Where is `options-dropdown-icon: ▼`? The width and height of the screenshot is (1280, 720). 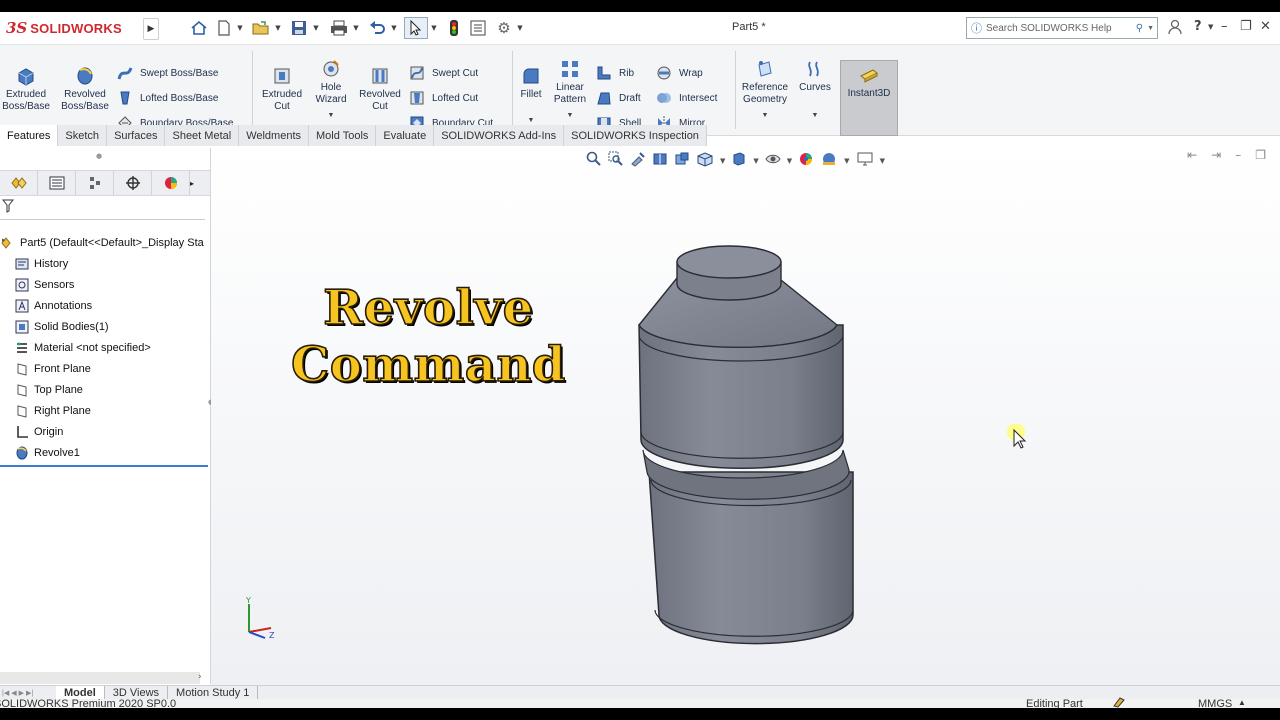
options-dropdown-icon: ▼ is located at coordinates (520, 28).